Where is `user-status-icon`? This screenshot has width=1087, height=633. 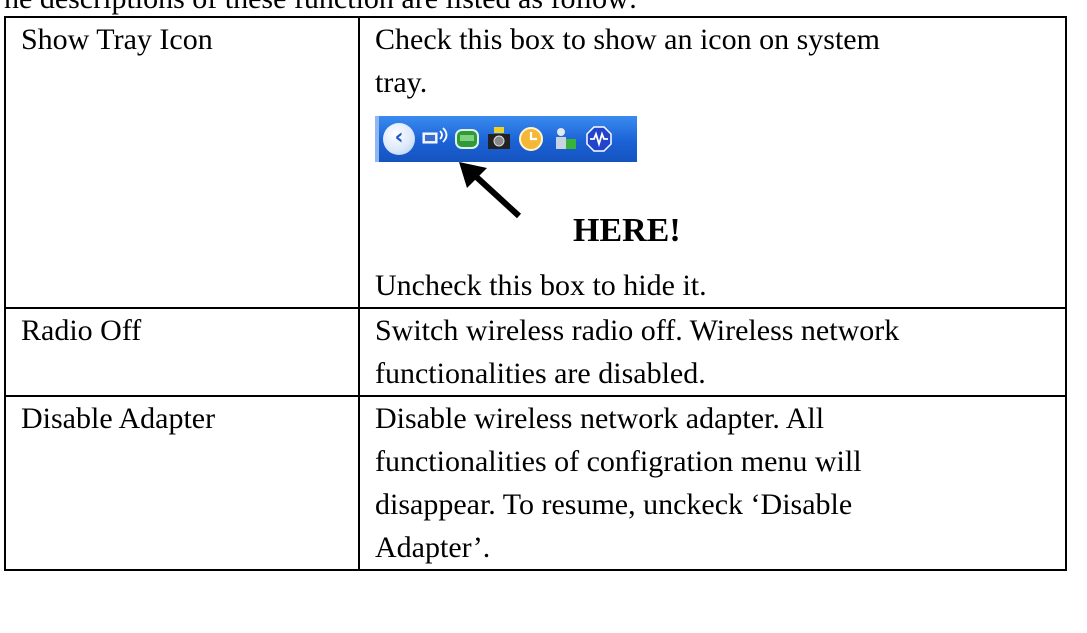
user-status-icon is located at coordinates (566, 138).